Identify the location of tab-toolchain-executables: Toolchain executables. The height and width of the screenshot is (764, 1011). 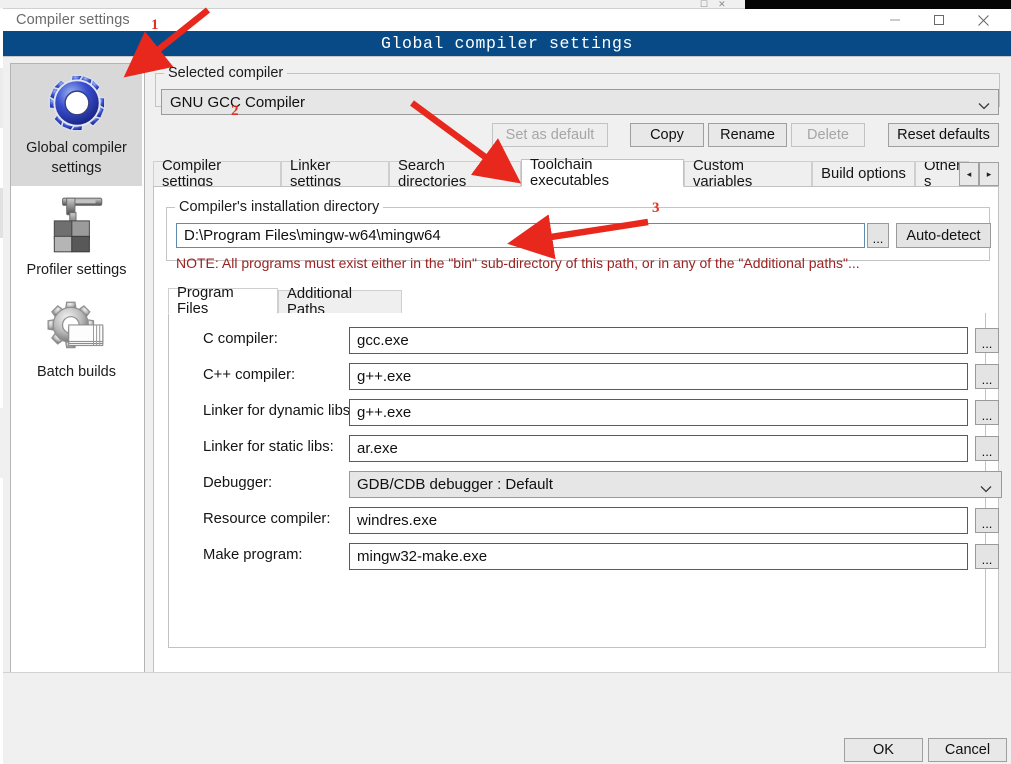
(602, 173).